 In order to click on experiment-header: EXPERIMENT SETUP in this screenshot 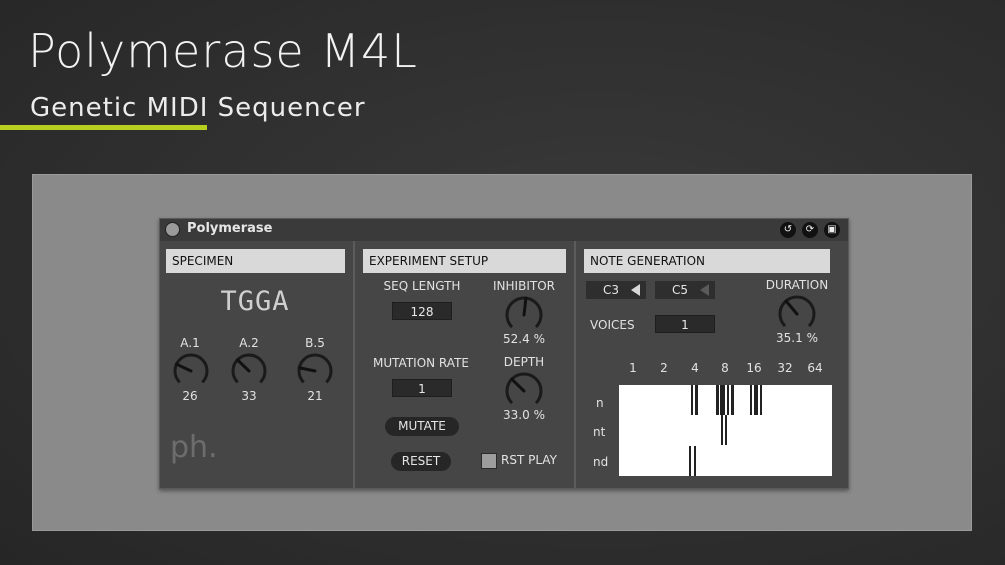, I will do `click(464, 261)`.